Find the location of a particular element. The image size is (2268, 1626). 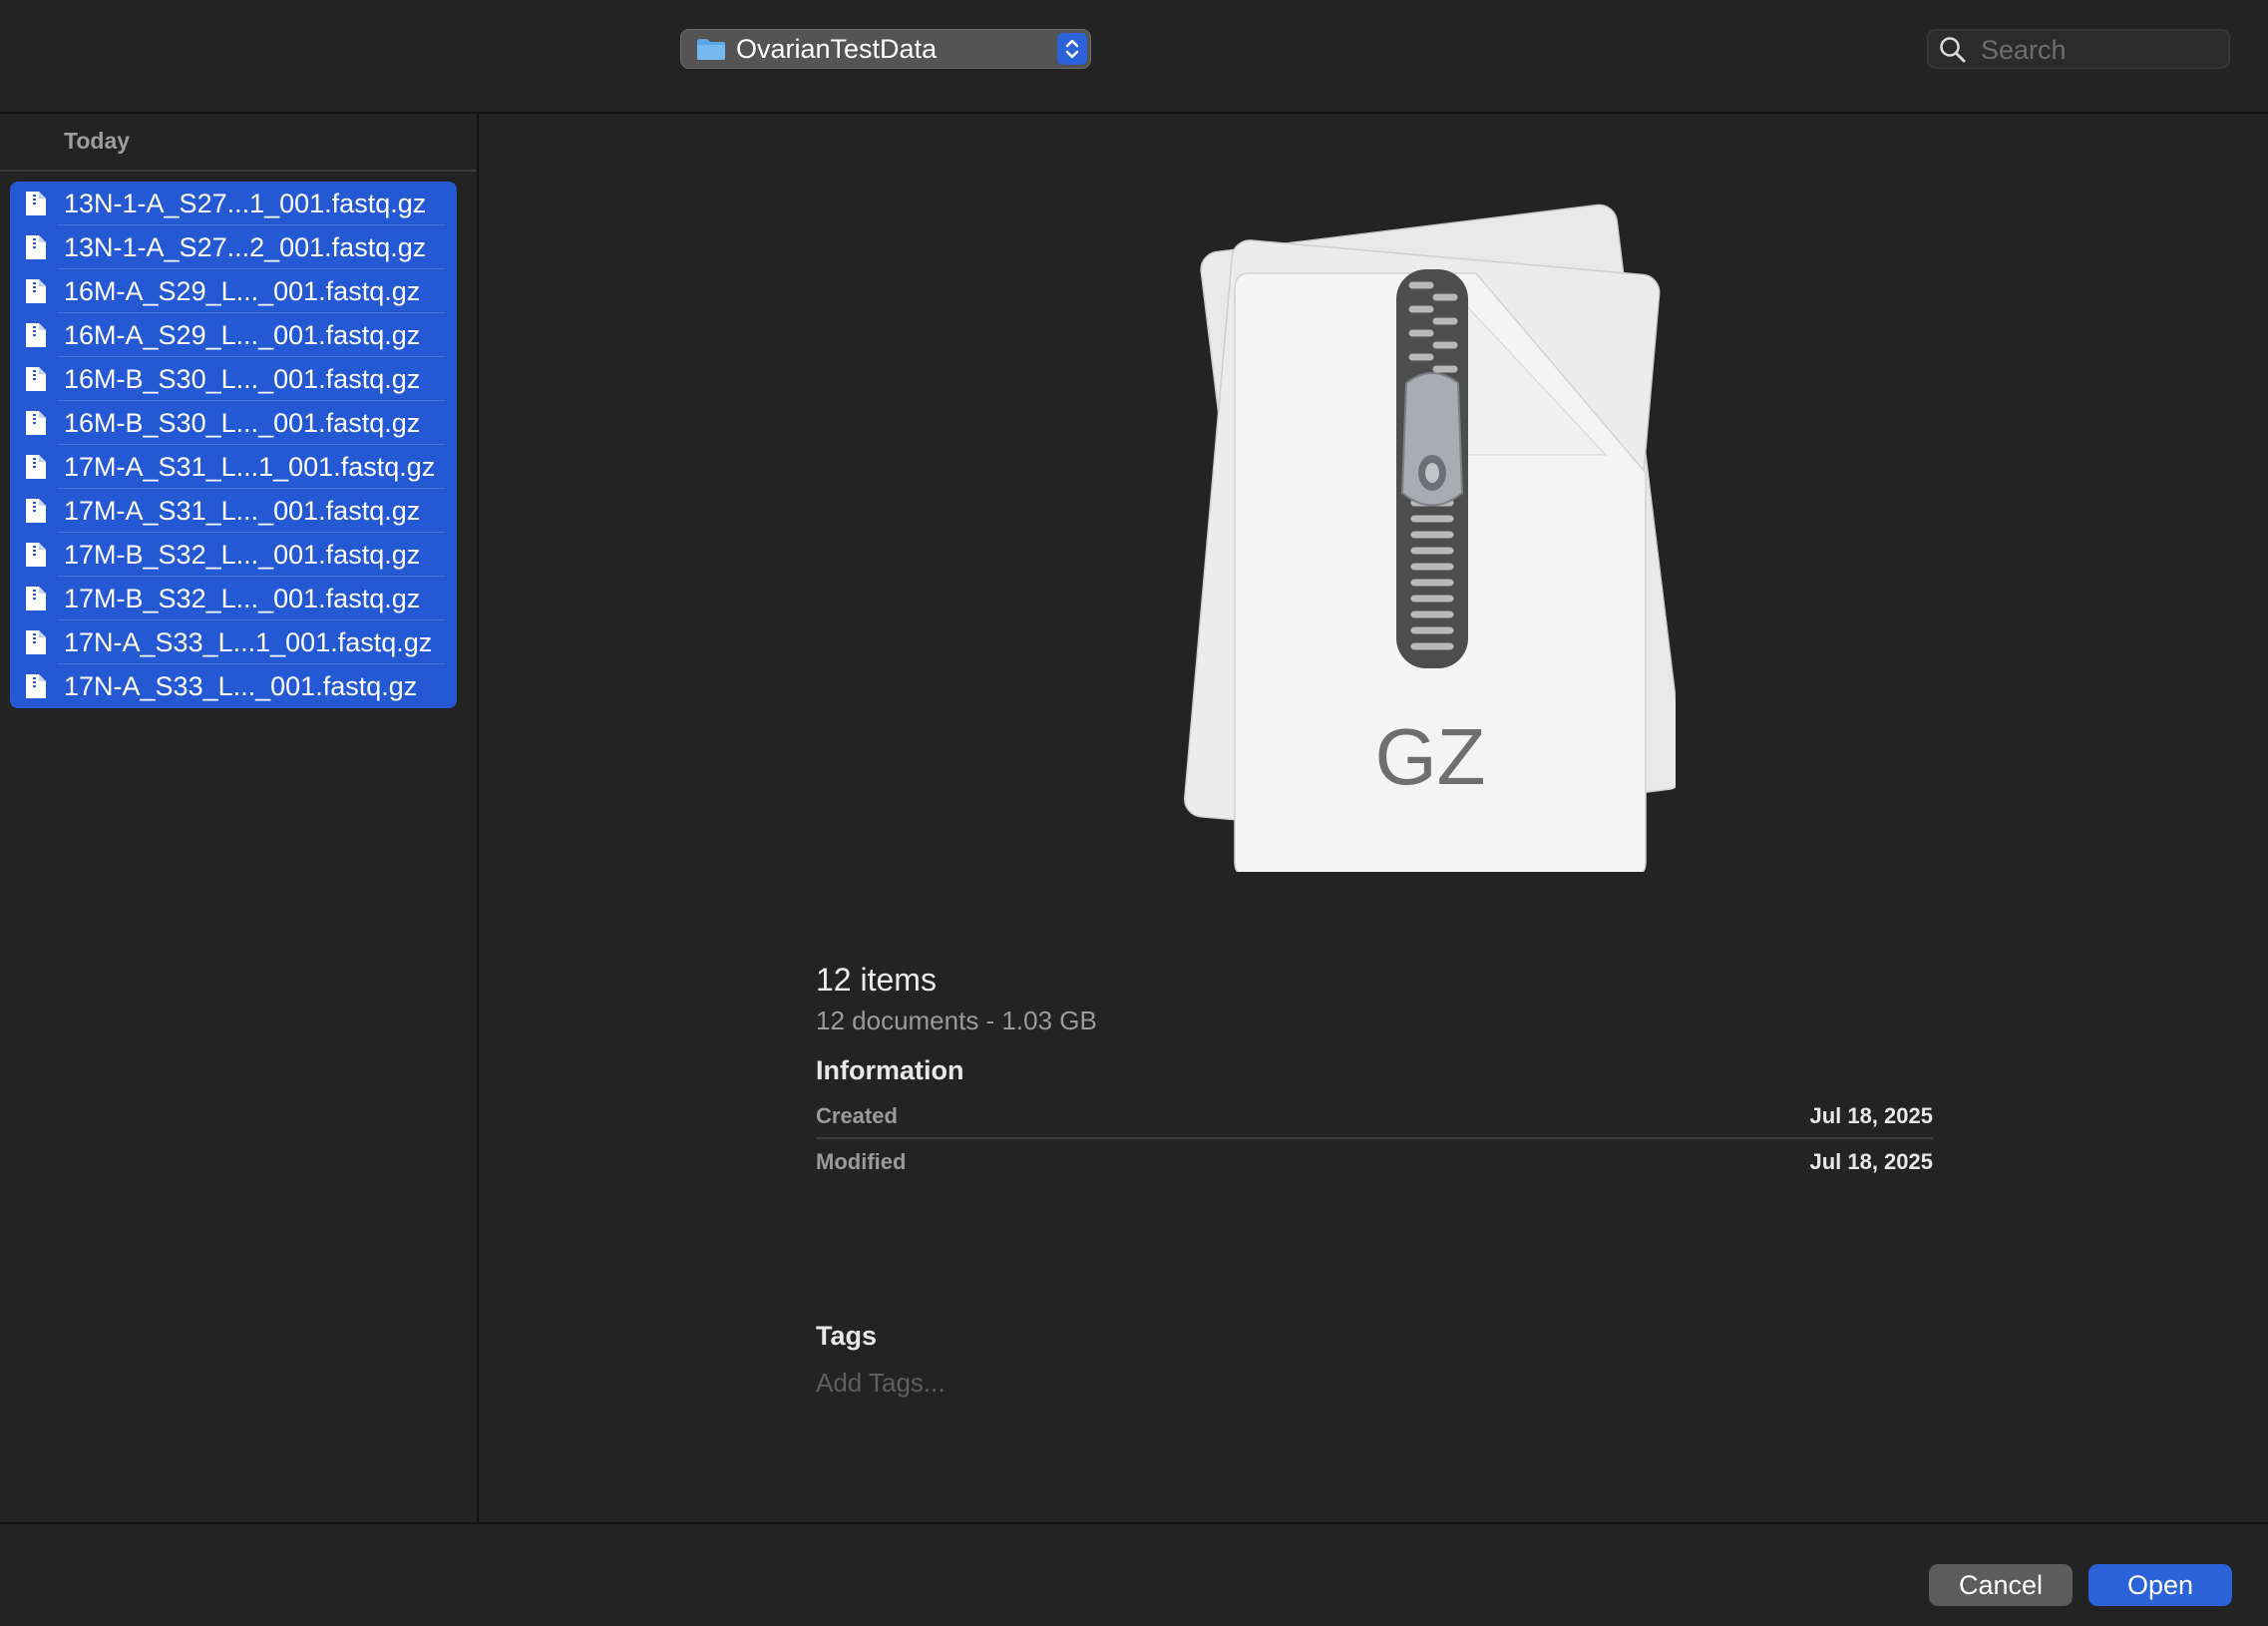

search-field is located at coordinates (2078, 49).